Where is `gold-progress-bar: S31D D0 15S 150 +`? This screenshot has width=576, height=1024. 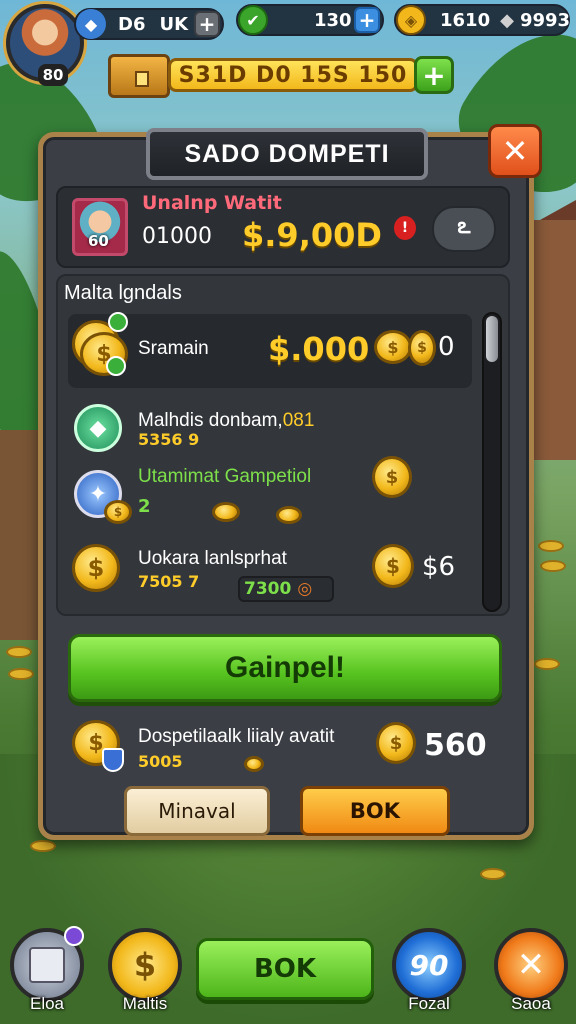 gold-progress-bar: S31D D0 15S 150 + is located at coordinates (281, 76).